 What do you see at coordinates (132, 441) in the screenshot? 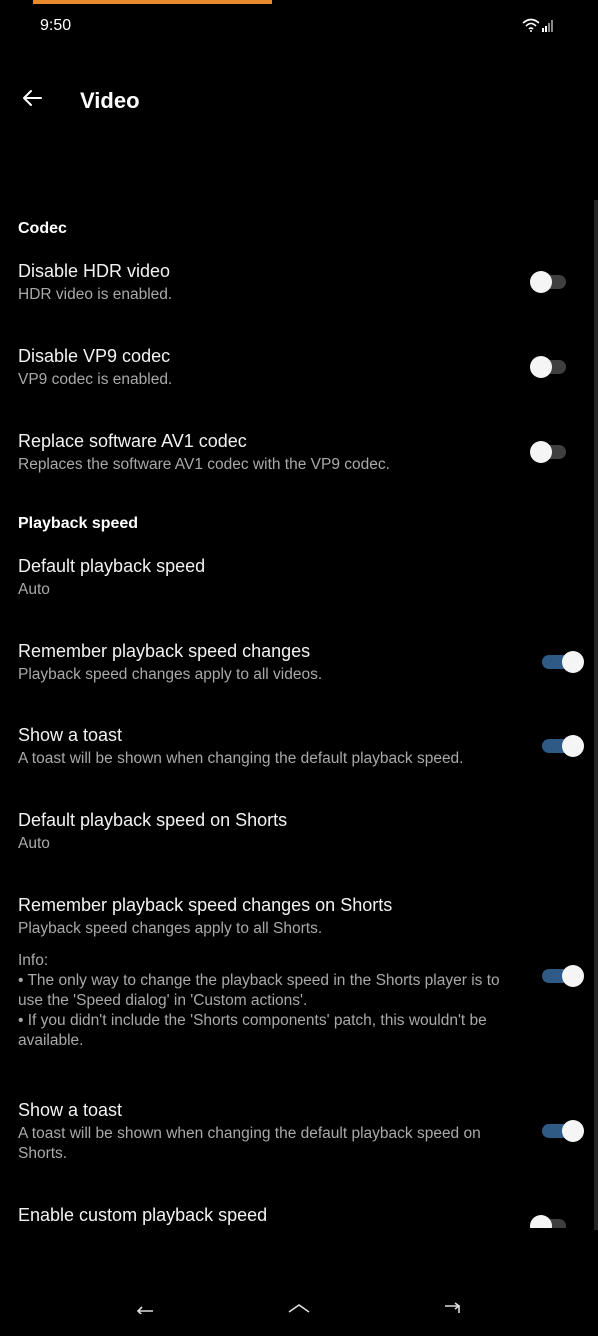
I see `pref-title: Replace software AV1 codec` at bounding box center [132, 441].